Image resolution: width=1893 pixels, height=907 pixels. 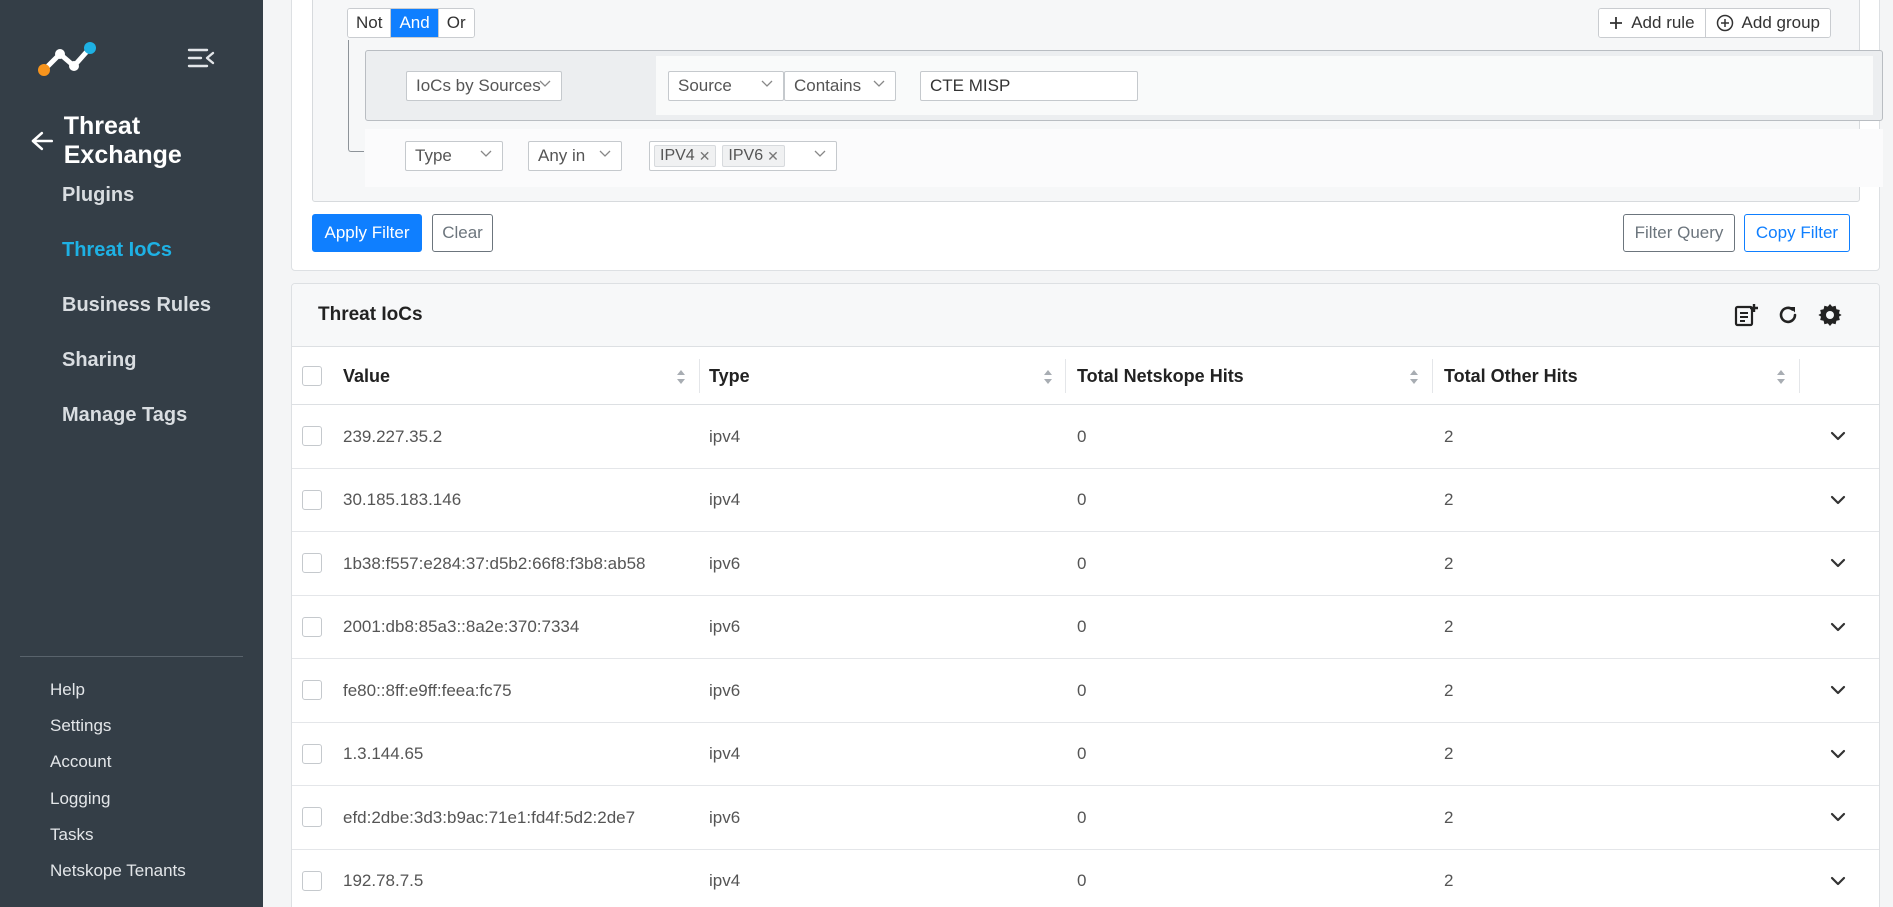 What do you see at coordinates (131, 871) in the screenshot?
I see `sidebar-link-netskope-tenants: Netskope Tenants` at bounding box center [131, 871].